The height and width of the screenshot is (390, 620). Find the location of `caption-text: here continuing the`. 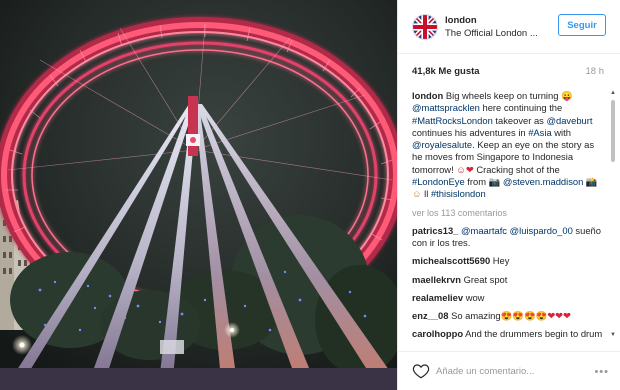

caption-text: here continuing the is located at coordinates (521, 108).